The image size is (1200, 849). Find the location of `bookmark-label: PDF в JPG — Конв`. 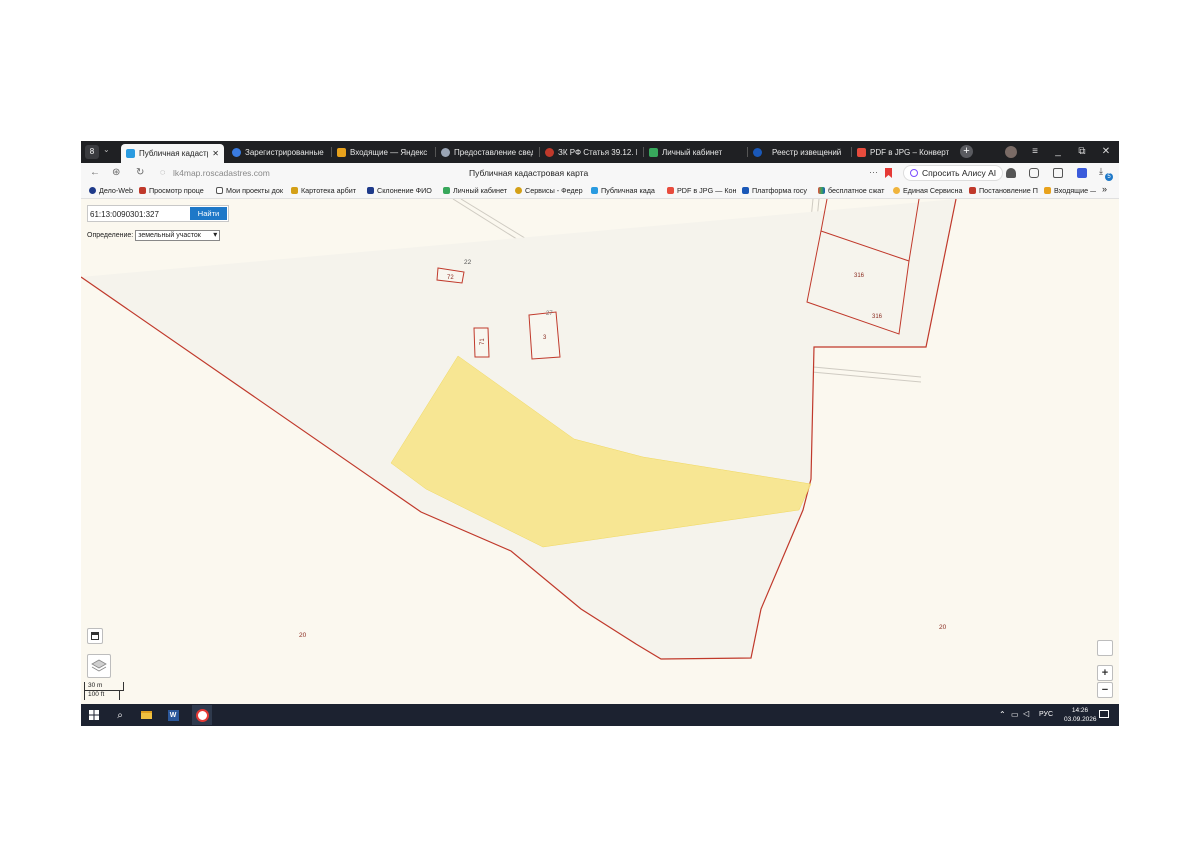

bookmark-label: PDF в JPG — Конв is located at coordinates (707, 190).